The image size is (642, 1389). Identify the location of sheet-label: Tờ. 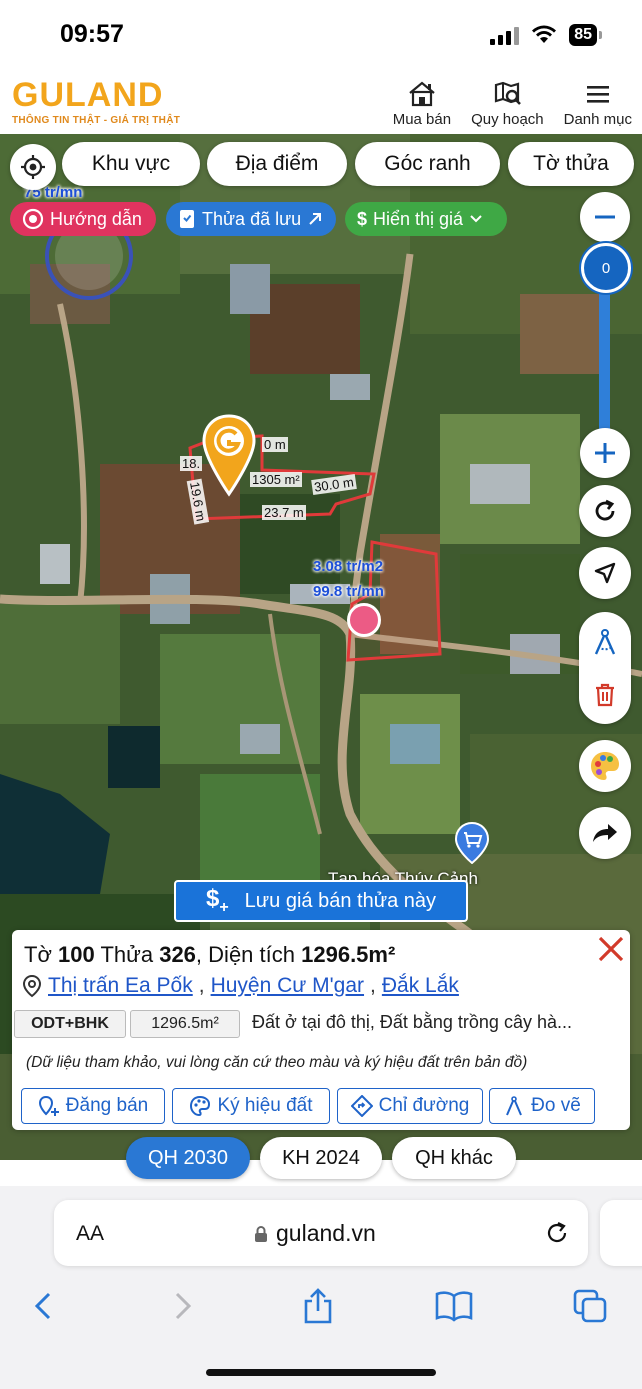
(38, 954).